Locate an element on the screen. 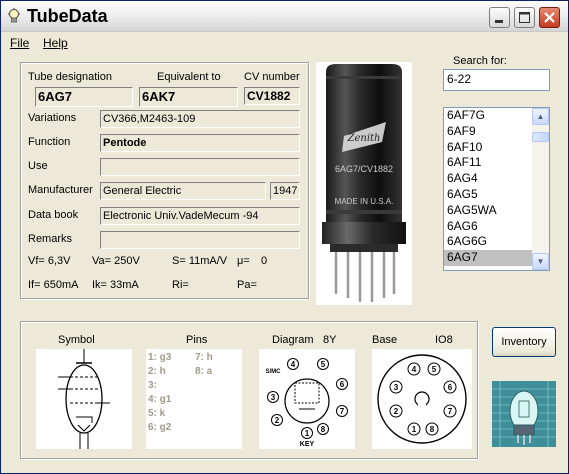  list-scrollbar: ▲ ▼ is located at coordinates (540, 189).